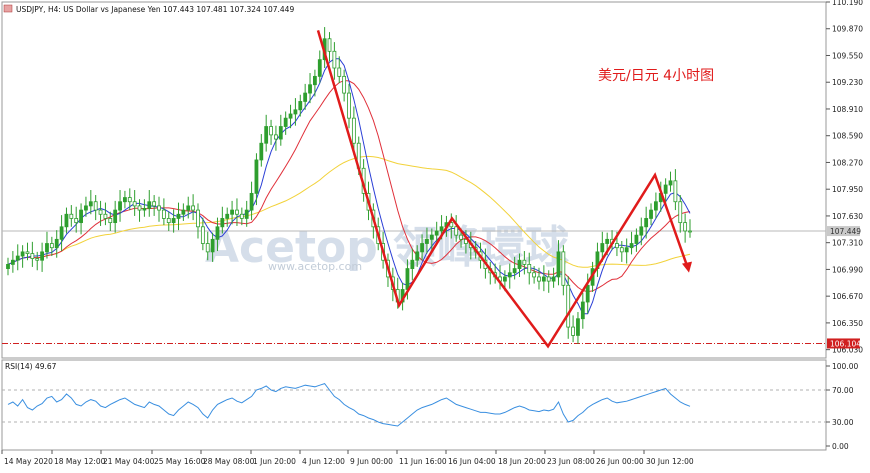 The height and width of the screenshot is (473, 870). I want to click on time-tick-label: 25 May 16:00, so click(180, 461).